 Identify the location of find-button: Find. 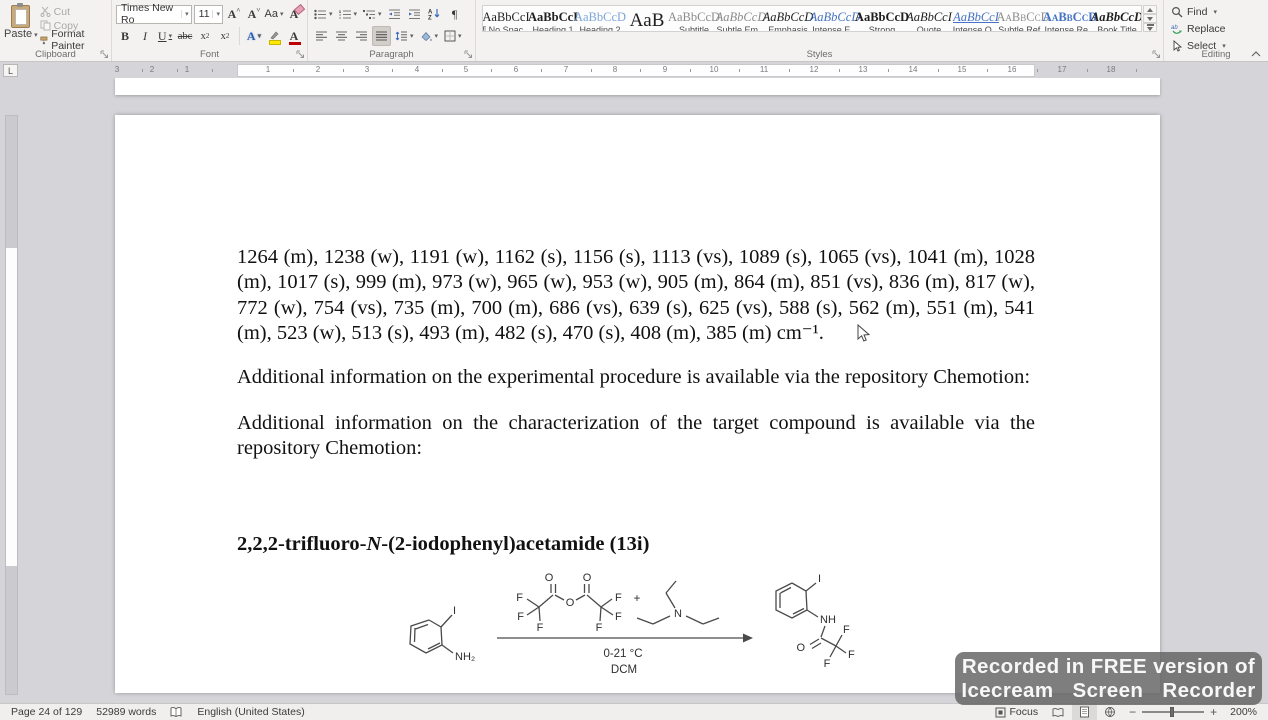
(1216, 11).